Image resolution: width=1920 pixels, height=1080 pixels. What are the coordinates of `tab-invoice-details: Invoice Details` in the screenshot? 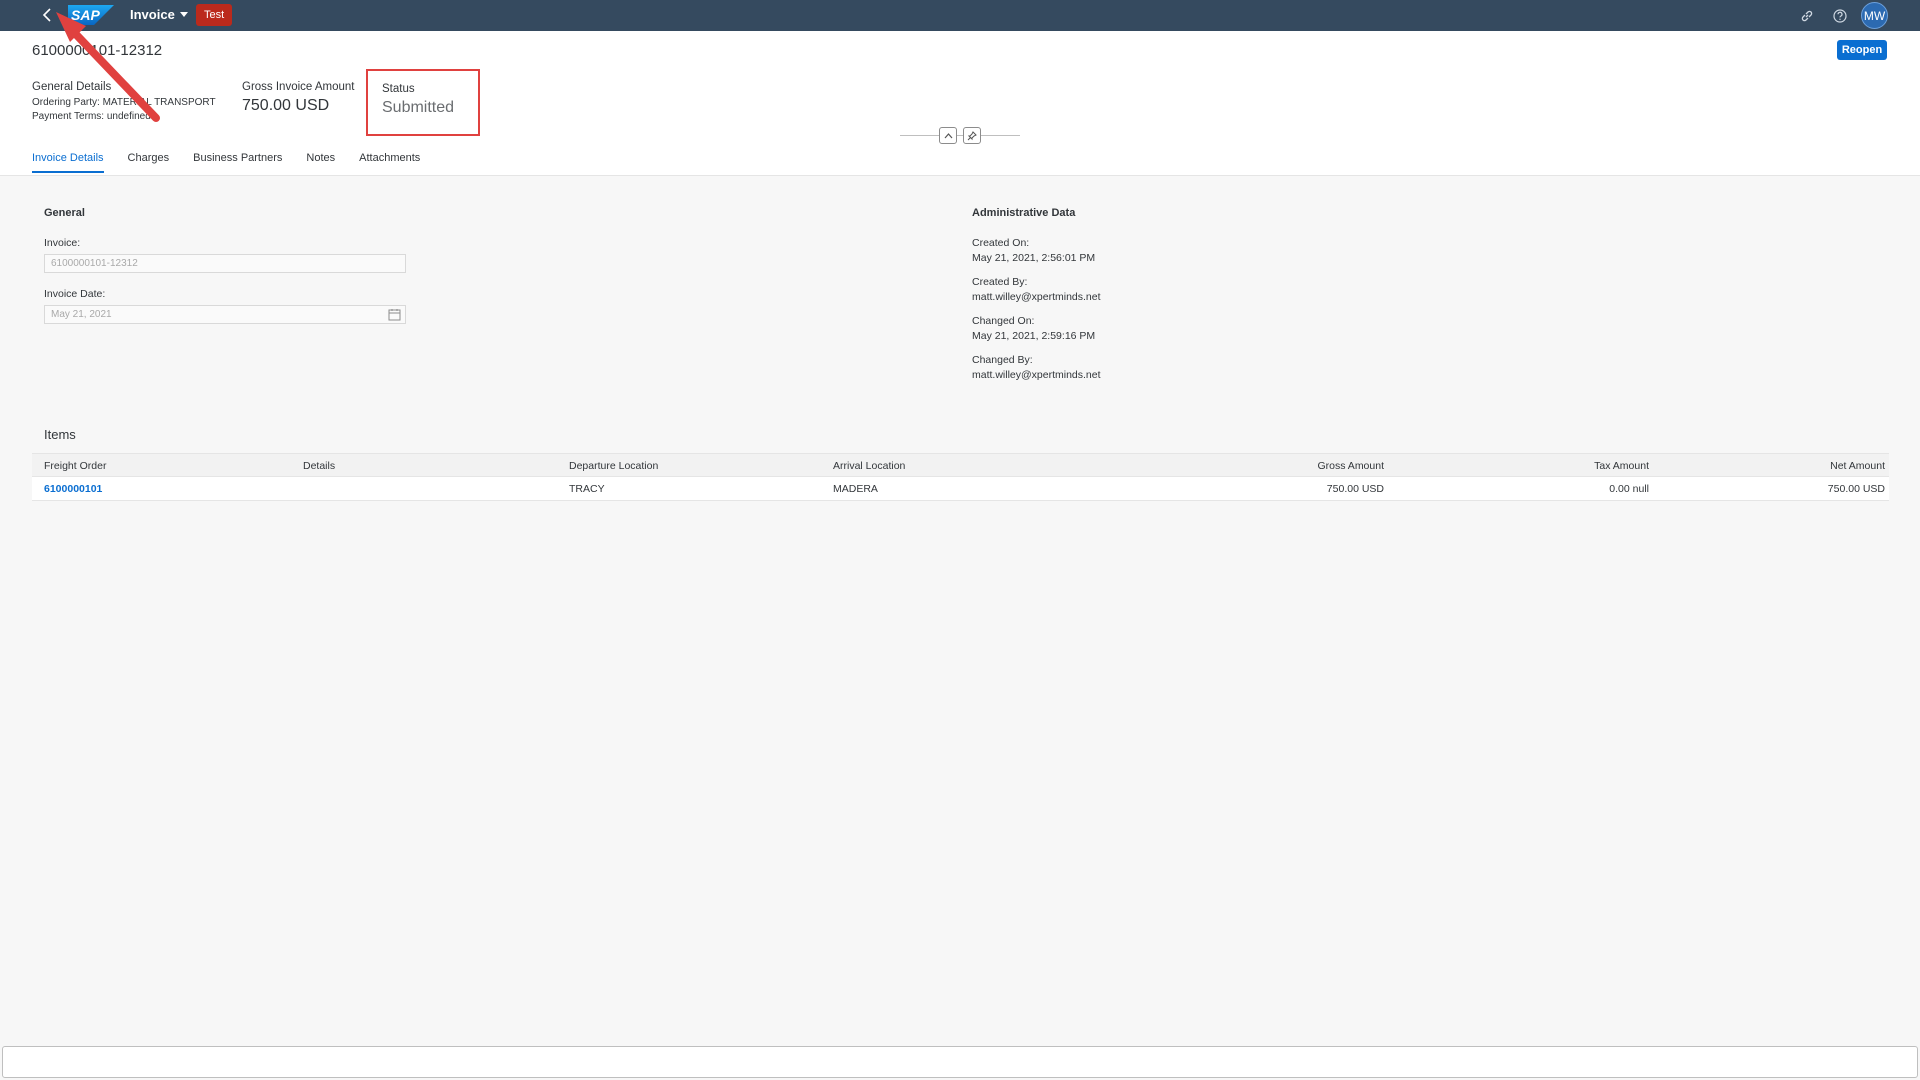 It's located at (68, 162).